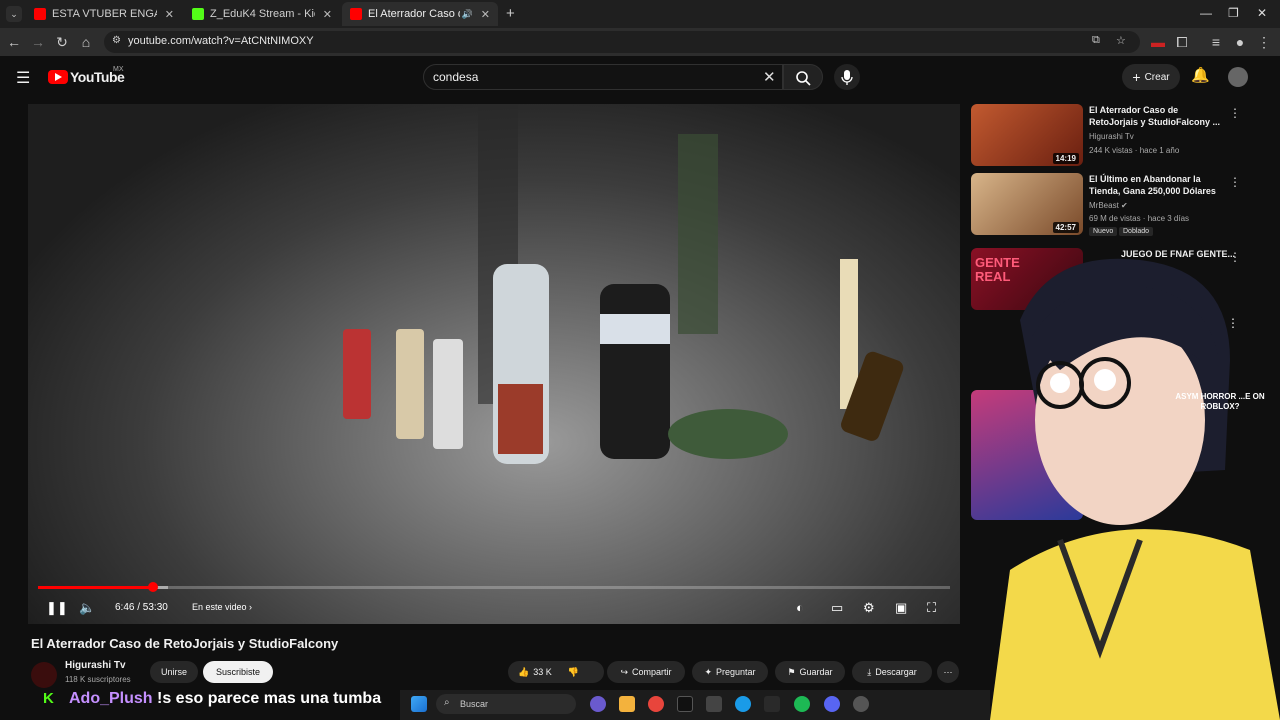 The height and width of the screenshot is (720, 1280). What do you see at coordinates (685, 704) in the screenshot?
I see `tiktok-icon` at bounding box center [685, 704].